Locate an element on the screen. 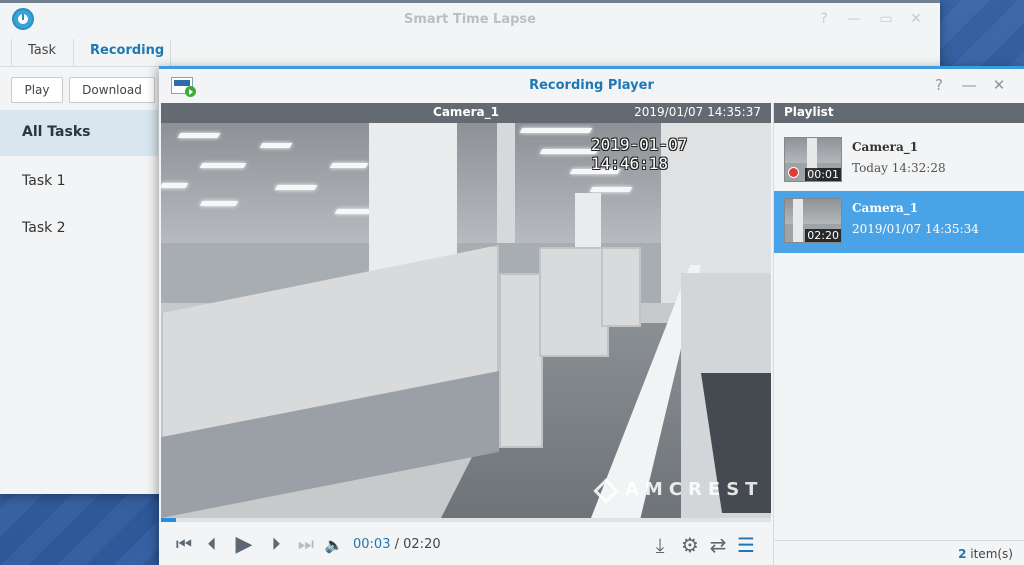 The height and width of the screenshot is (565, 1024). app-titlebar: Smart Time Lapse ? — ▭ ✕ is located at coordinates (470, 21).